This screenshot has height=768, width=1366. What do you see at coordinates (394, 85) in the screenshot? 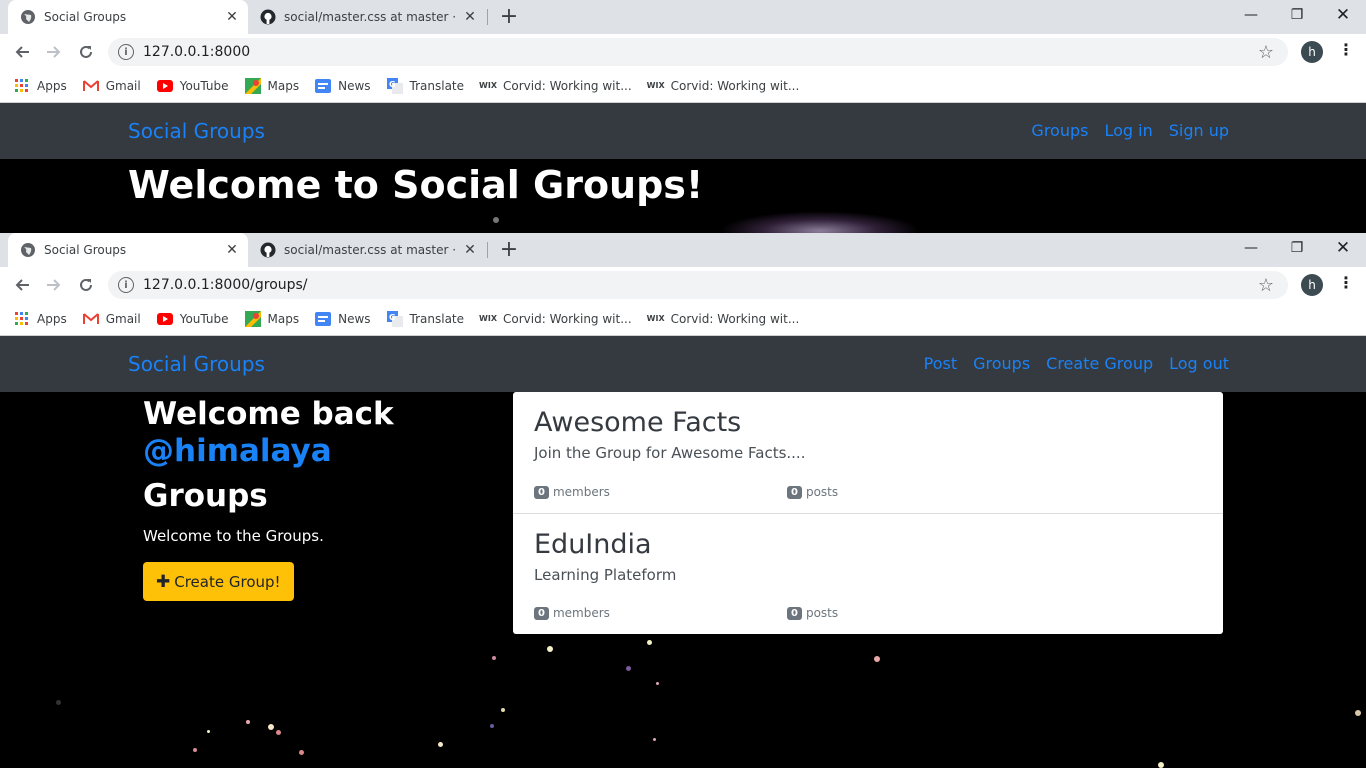
I see `translate-icon: G` at bounding box center [394, 85].